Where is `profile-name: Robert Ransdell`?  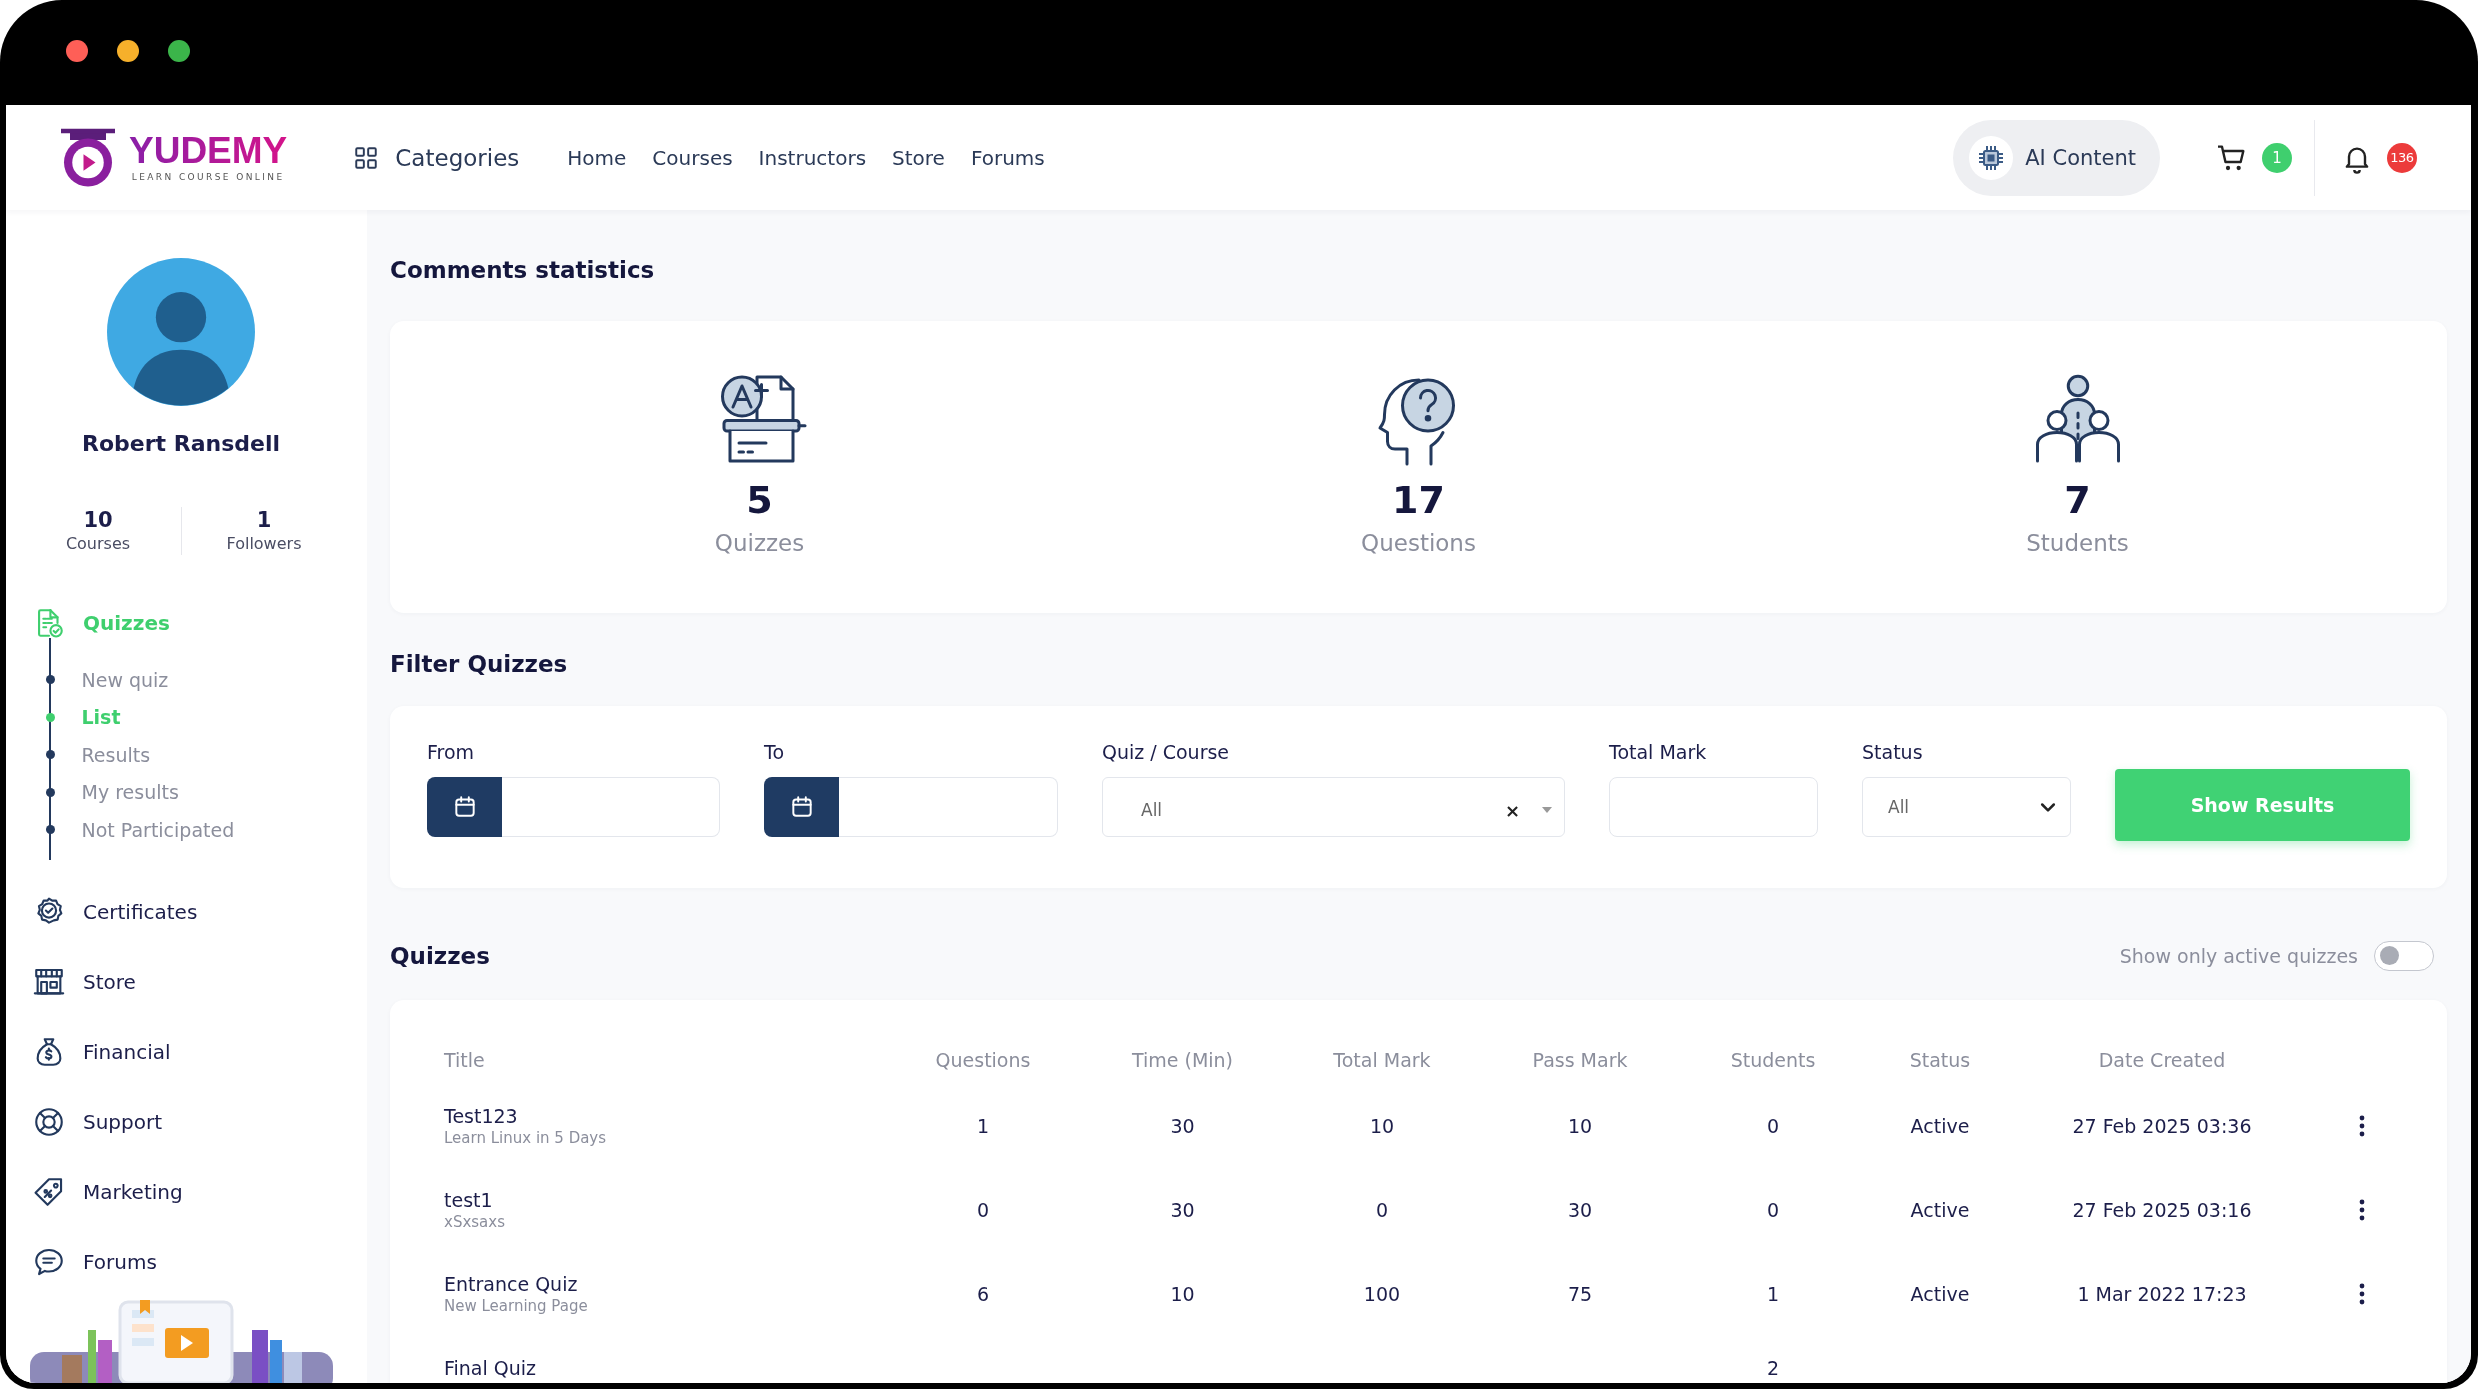 profile-name: Robert Ransdell is located at coordinates (180, 444).